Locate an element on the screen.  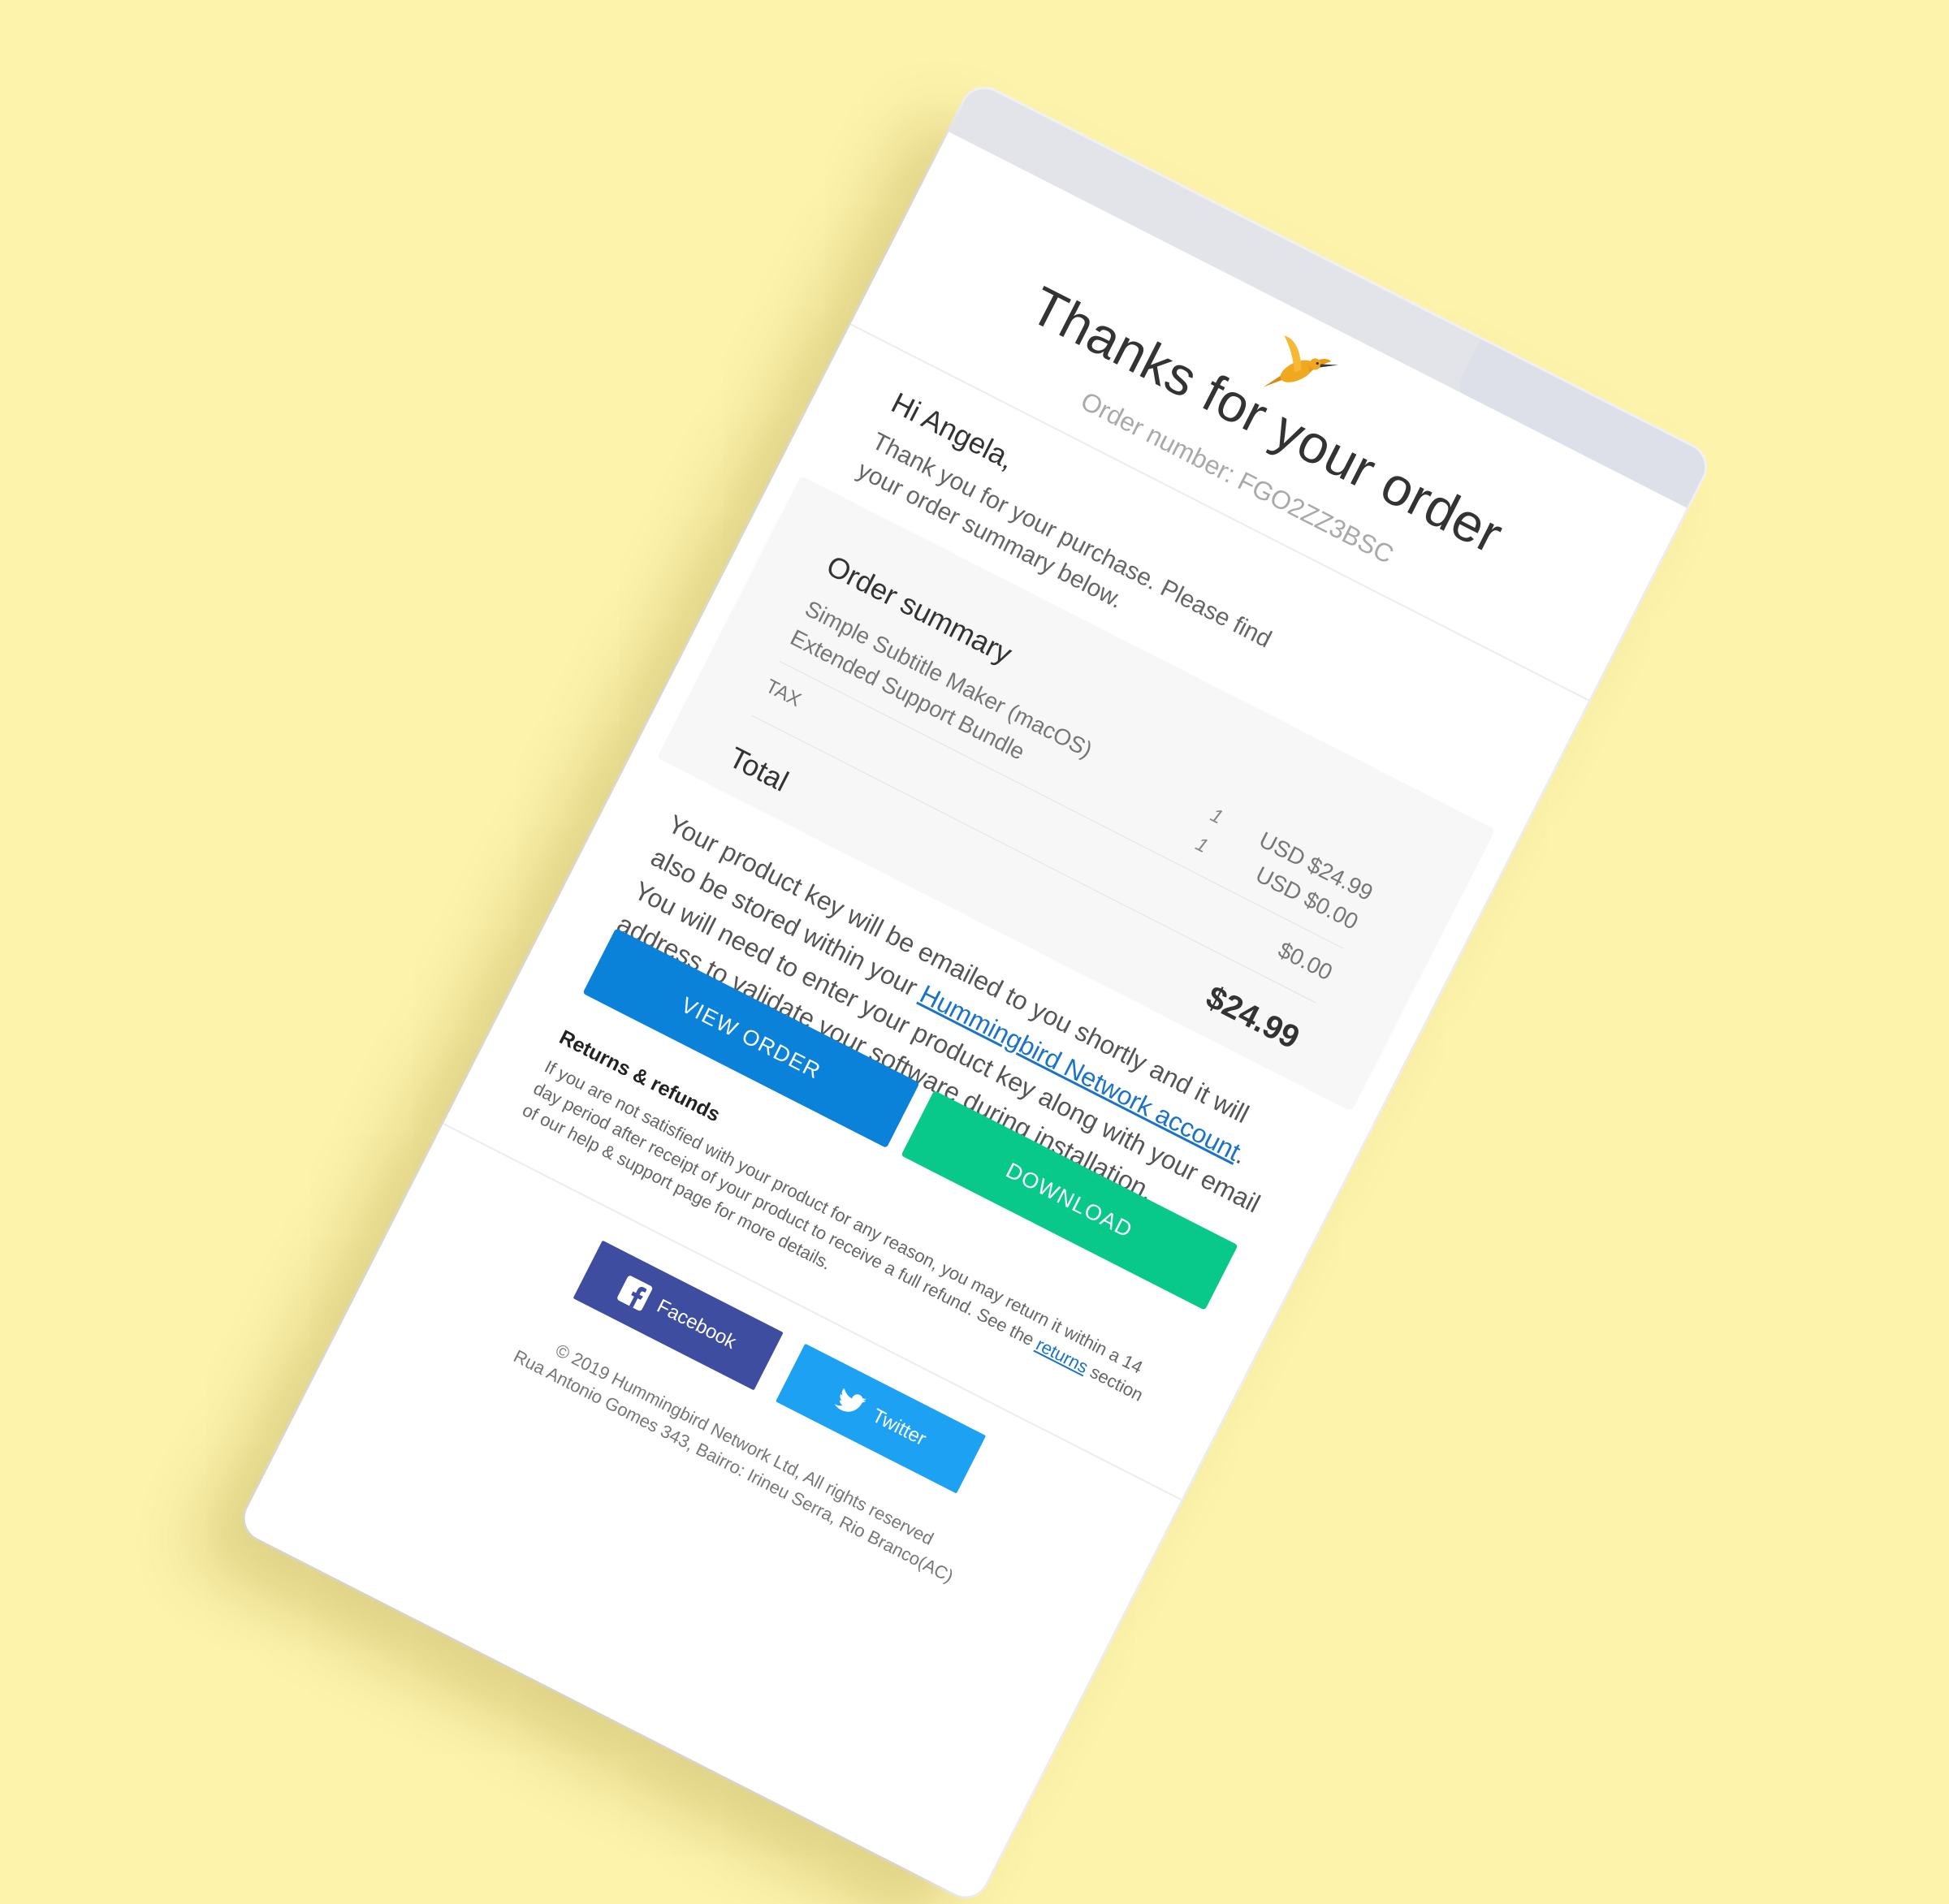
total-value: $24.99 is located at coordinates (1253, 1017).